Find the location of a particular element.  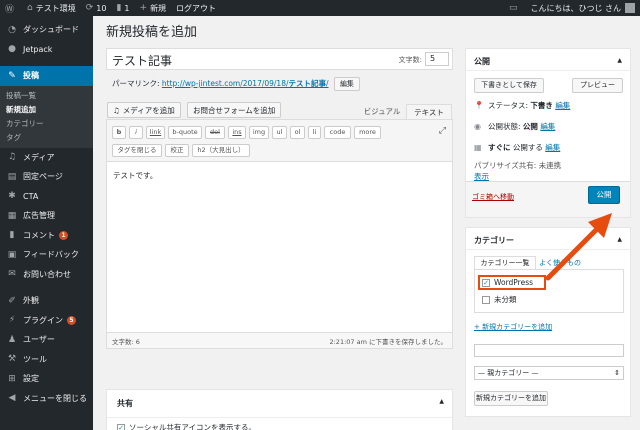

new-content-link: + 新規 is located at coordinates (153, 8).